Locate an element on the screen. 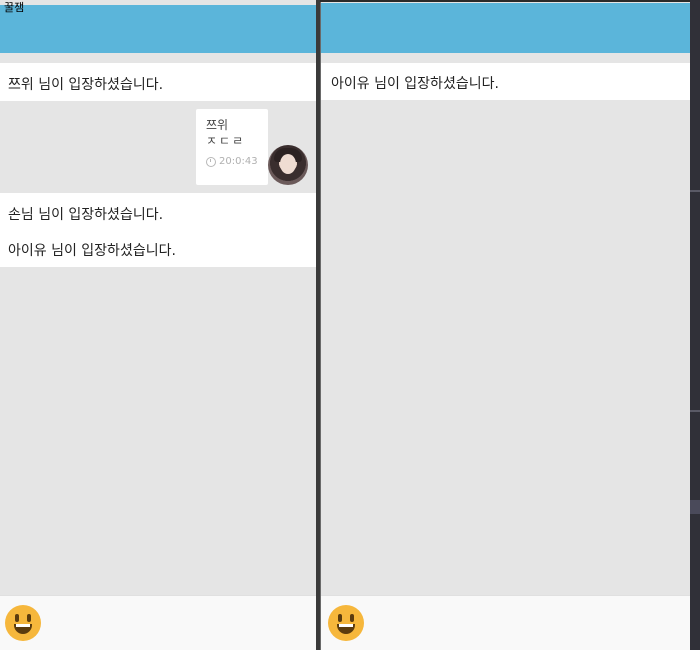  system-notice-block: 아이유 님이 입장하셨습니다. is located at coordinates (506, 81).